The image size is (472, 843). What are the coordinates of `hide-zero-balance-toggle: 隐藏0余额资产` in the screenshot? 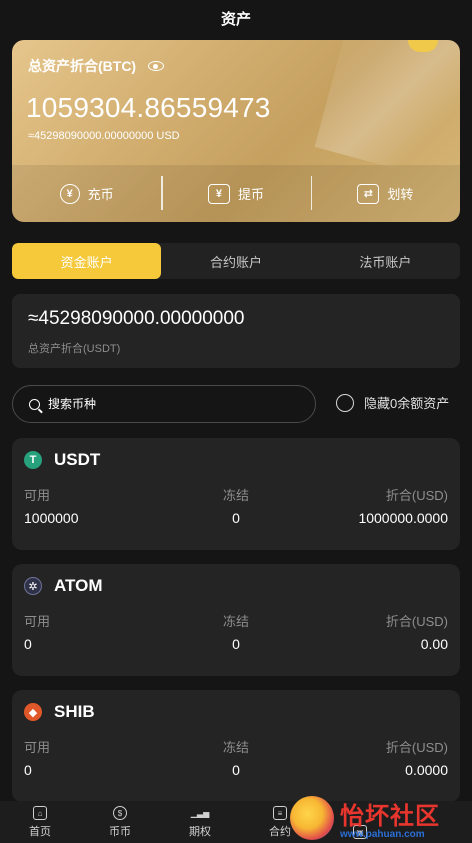 It's located at (392, 402).